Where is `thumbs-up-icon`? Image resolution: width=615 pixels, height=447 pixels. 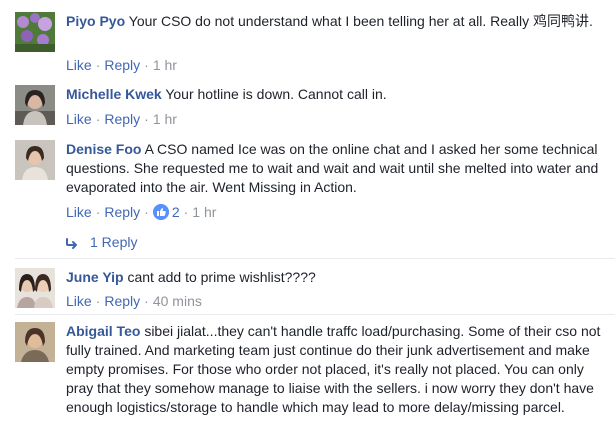 thumbs-up-icon is located at coordinates (160, 212).